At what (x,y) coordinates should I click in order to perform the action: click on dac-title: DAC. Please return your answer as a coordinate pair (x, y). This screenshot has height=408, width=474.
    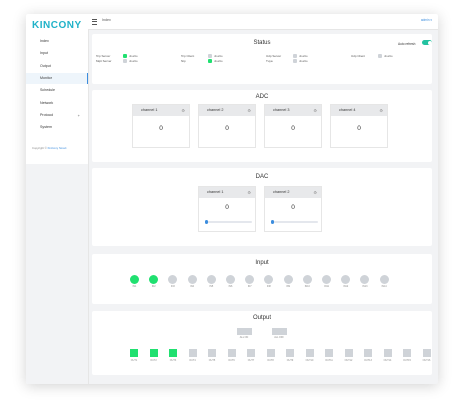
    Looking at the image, I should click on (262, 177).